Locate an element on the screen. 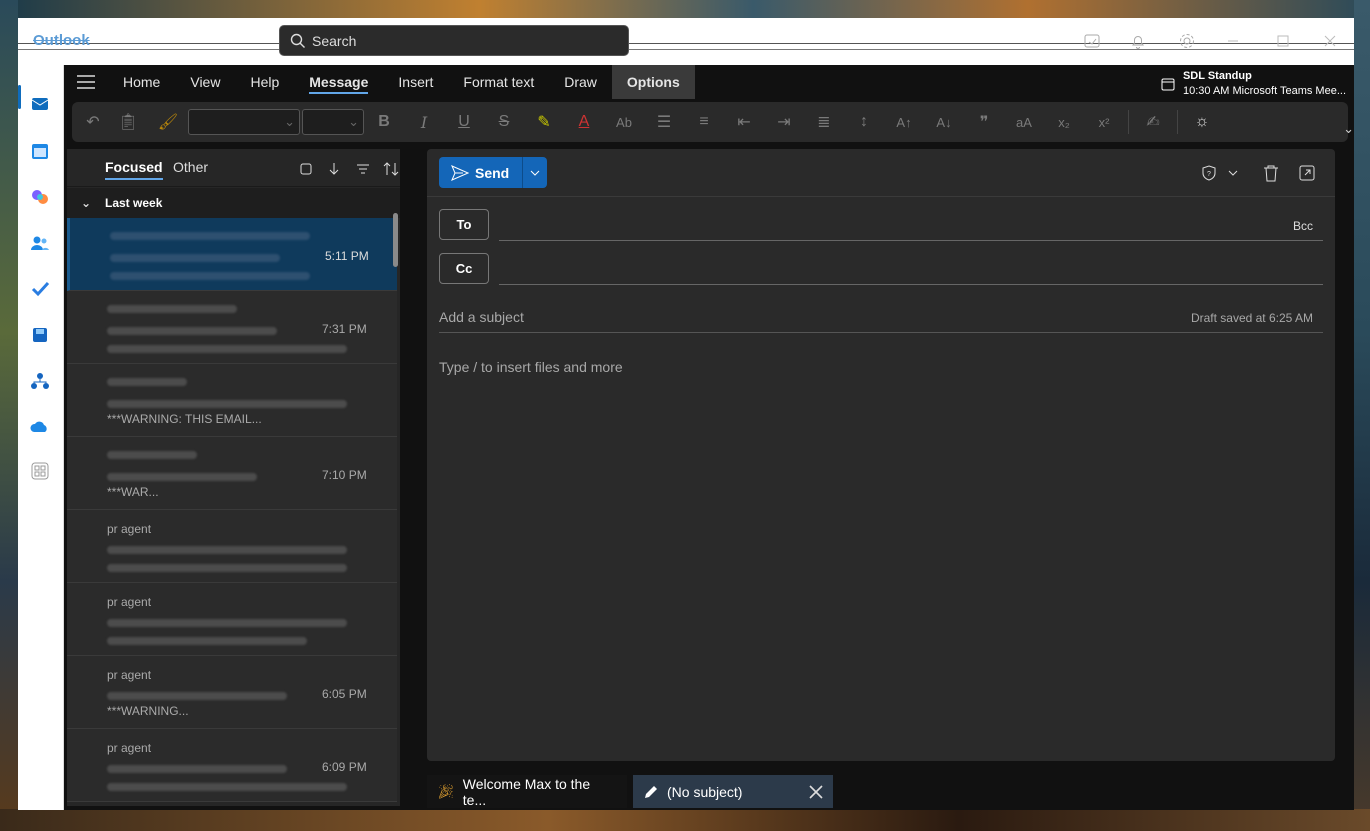 The image size is (1370, 831). tab-insert: Insert is located at coordinates (415, 82).